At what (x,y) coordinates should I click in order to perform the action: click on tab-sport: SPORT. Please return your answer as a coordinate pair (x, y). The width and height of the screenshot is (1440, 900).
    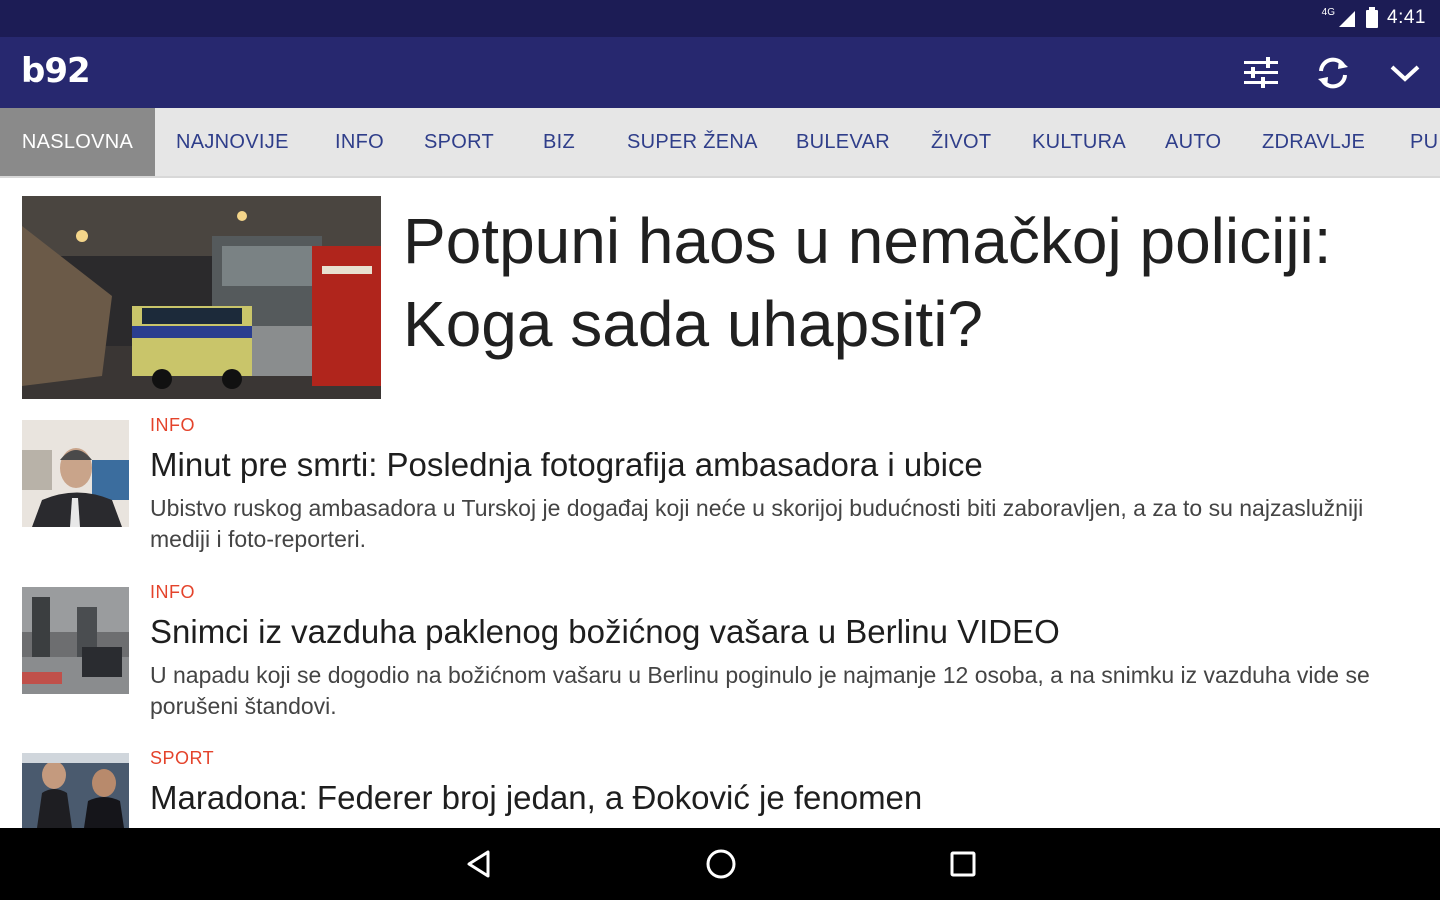
    Looking at the image, I should click on (459, 142).